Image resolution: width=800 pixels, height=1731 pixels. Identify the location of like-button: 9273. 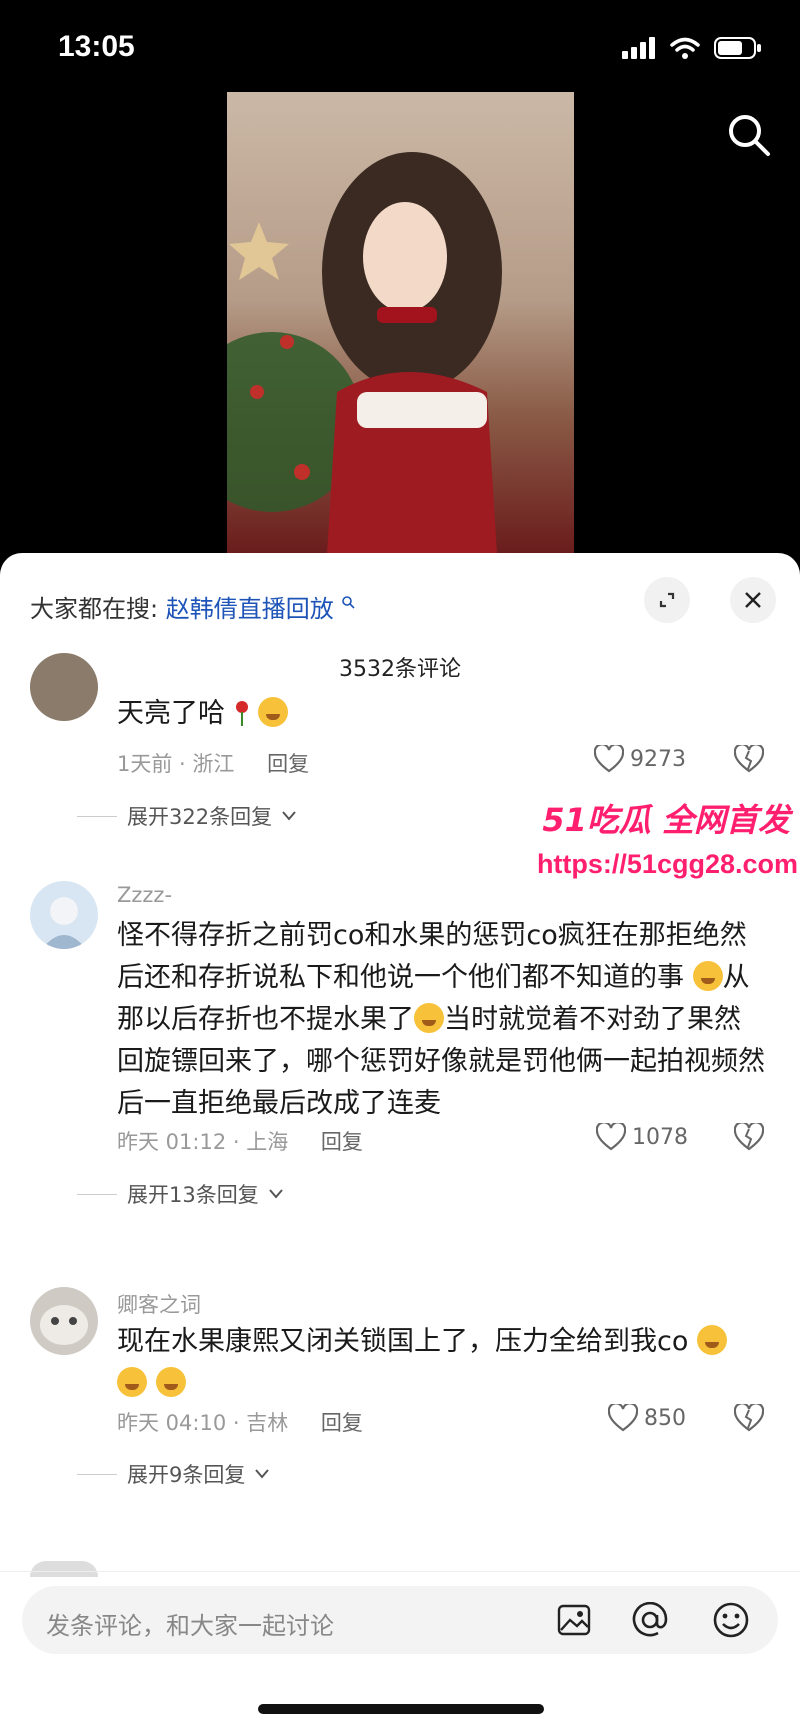
(640, 759).